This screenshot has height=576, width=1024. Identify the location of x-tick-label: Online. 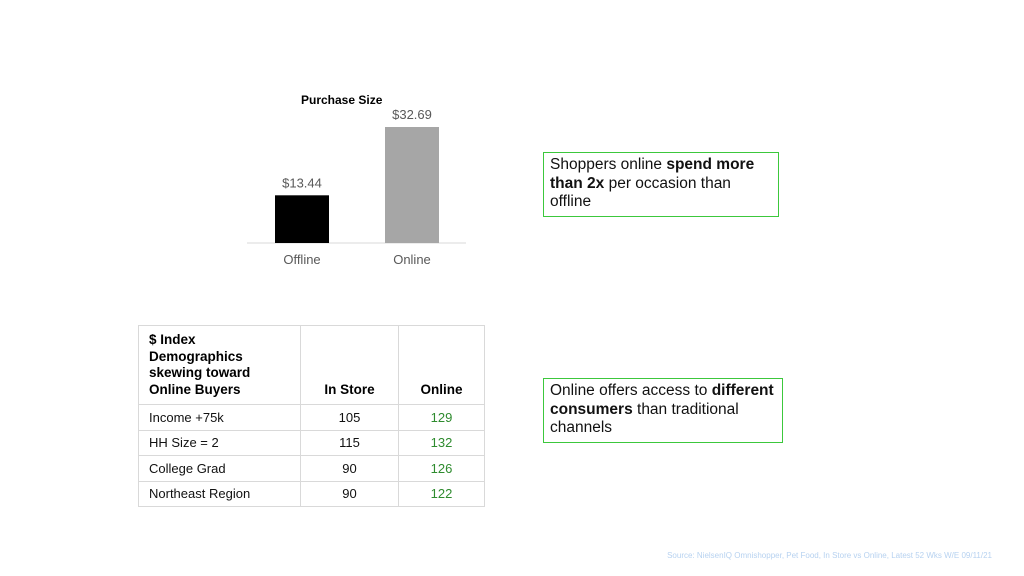
(412, 259).